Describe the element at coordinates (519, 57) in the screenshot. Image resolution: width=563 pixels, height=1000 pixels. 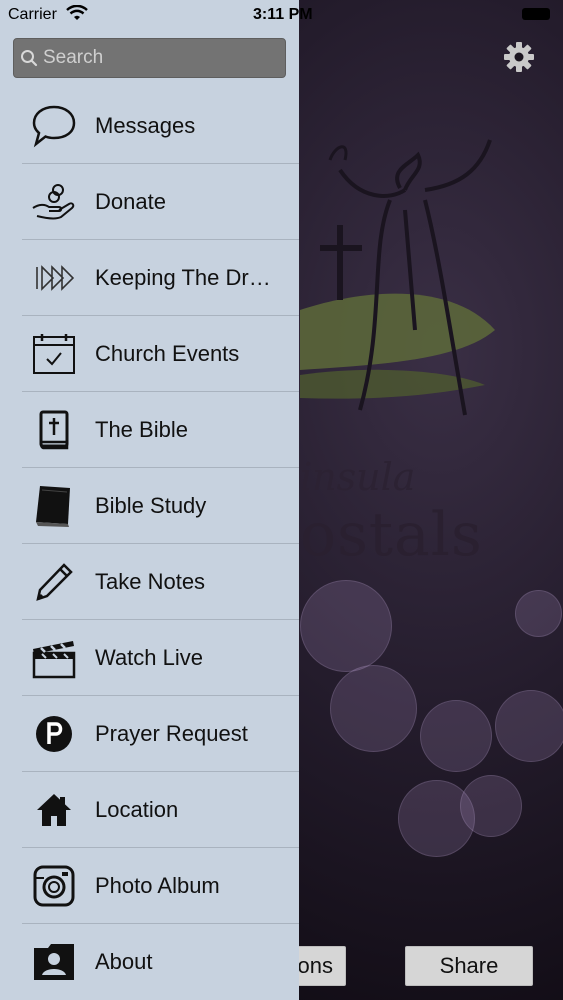
I see `gear-icon` at that location.